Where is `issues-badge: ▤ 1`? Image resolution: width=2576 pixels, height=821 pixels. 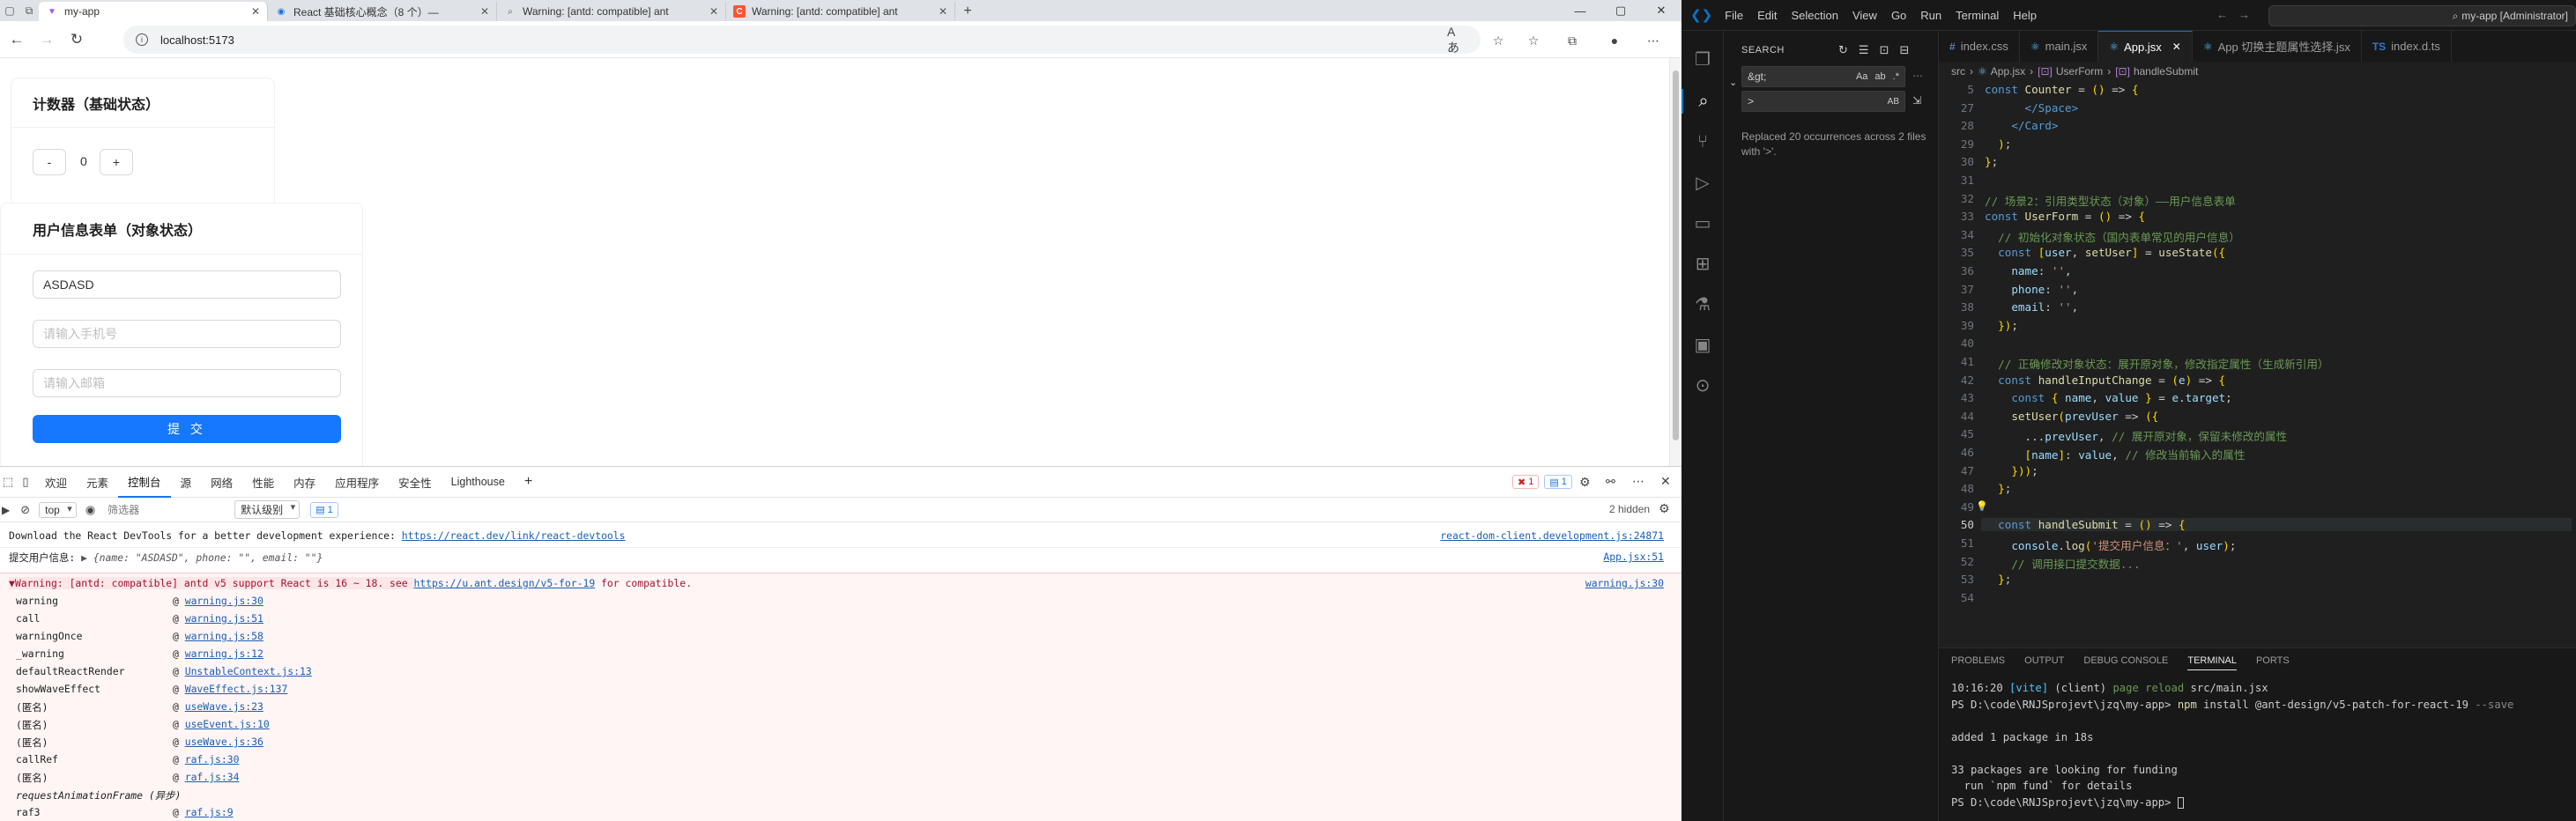 issues-badge: ▤ 1 is located at coordinates (324, 510).